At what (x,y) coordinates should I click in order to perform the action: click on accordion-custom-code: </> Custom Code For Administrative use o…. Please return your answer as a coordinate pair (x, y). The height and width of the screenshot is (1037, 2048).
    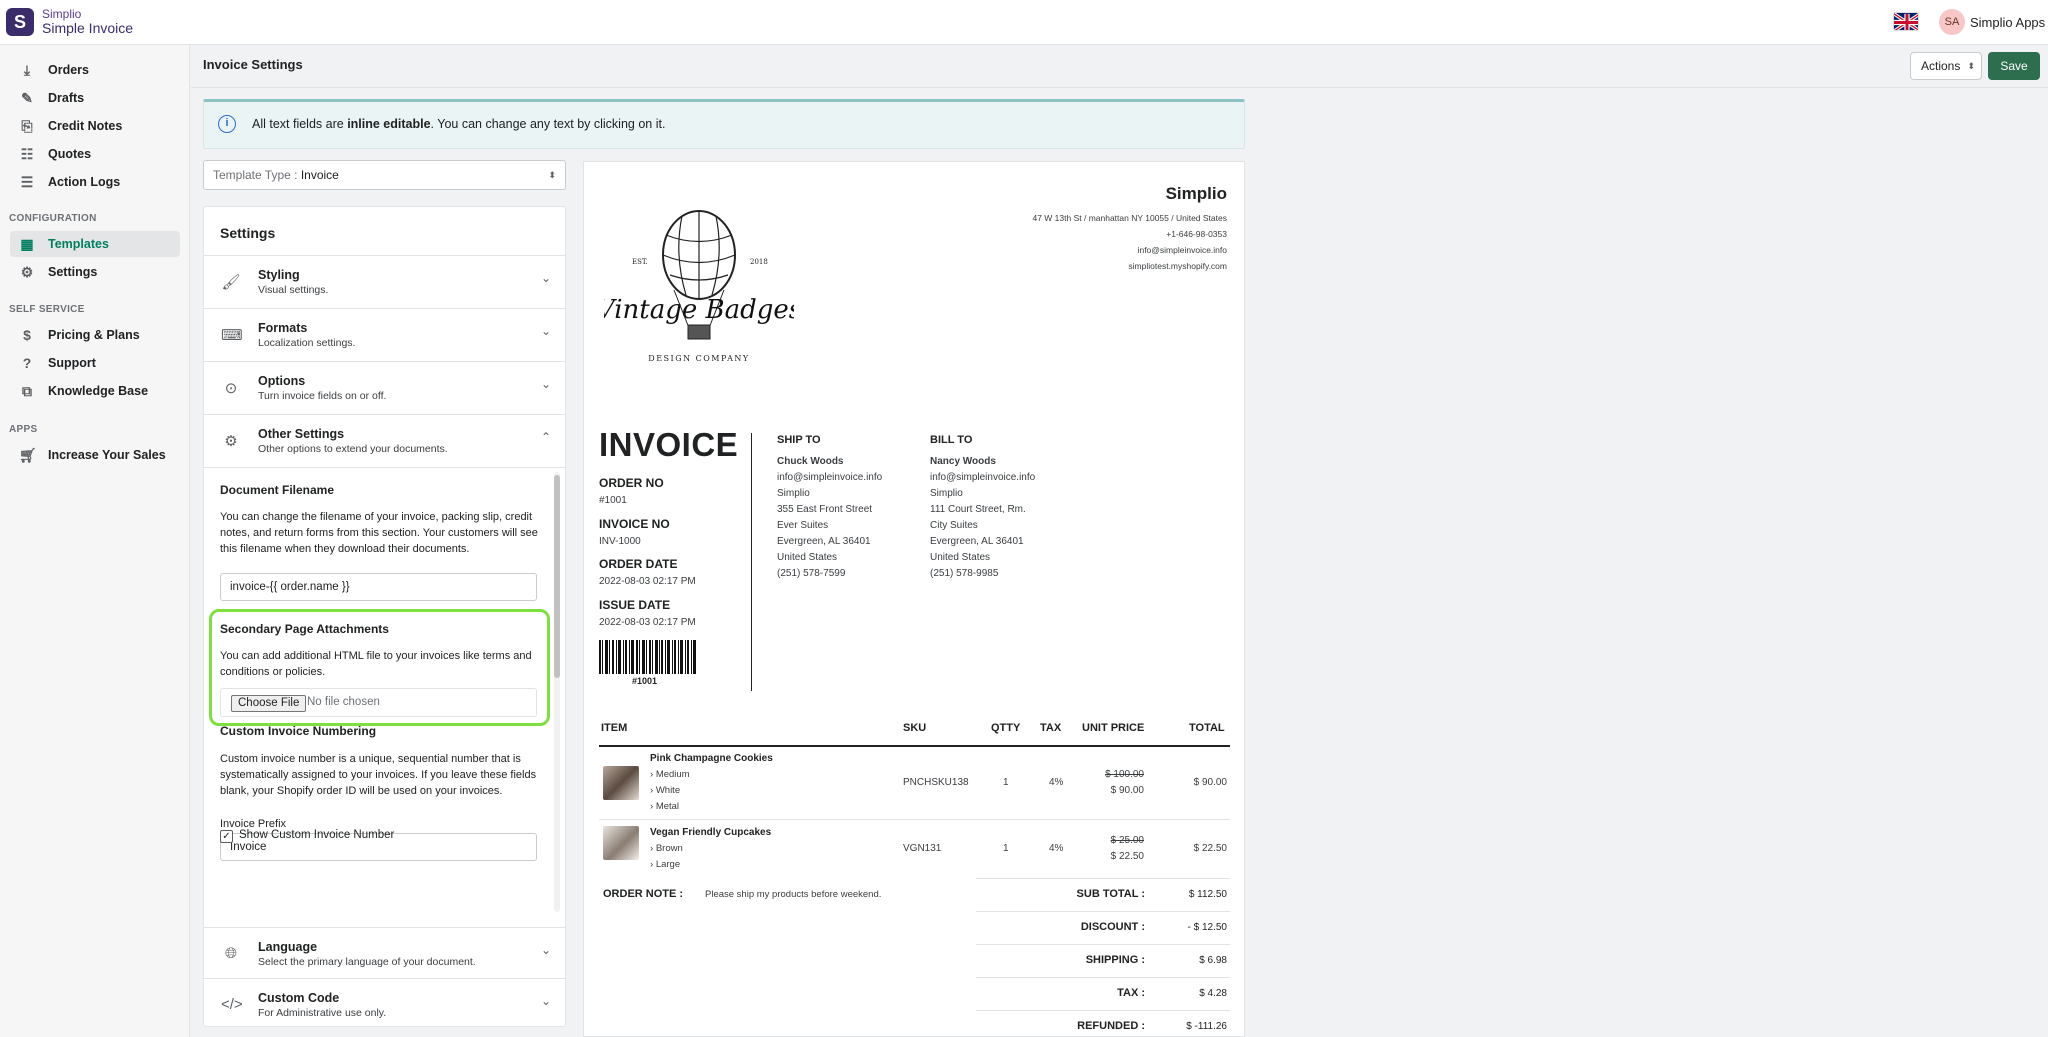
    Looking at the image, I should click on (384, 1002).